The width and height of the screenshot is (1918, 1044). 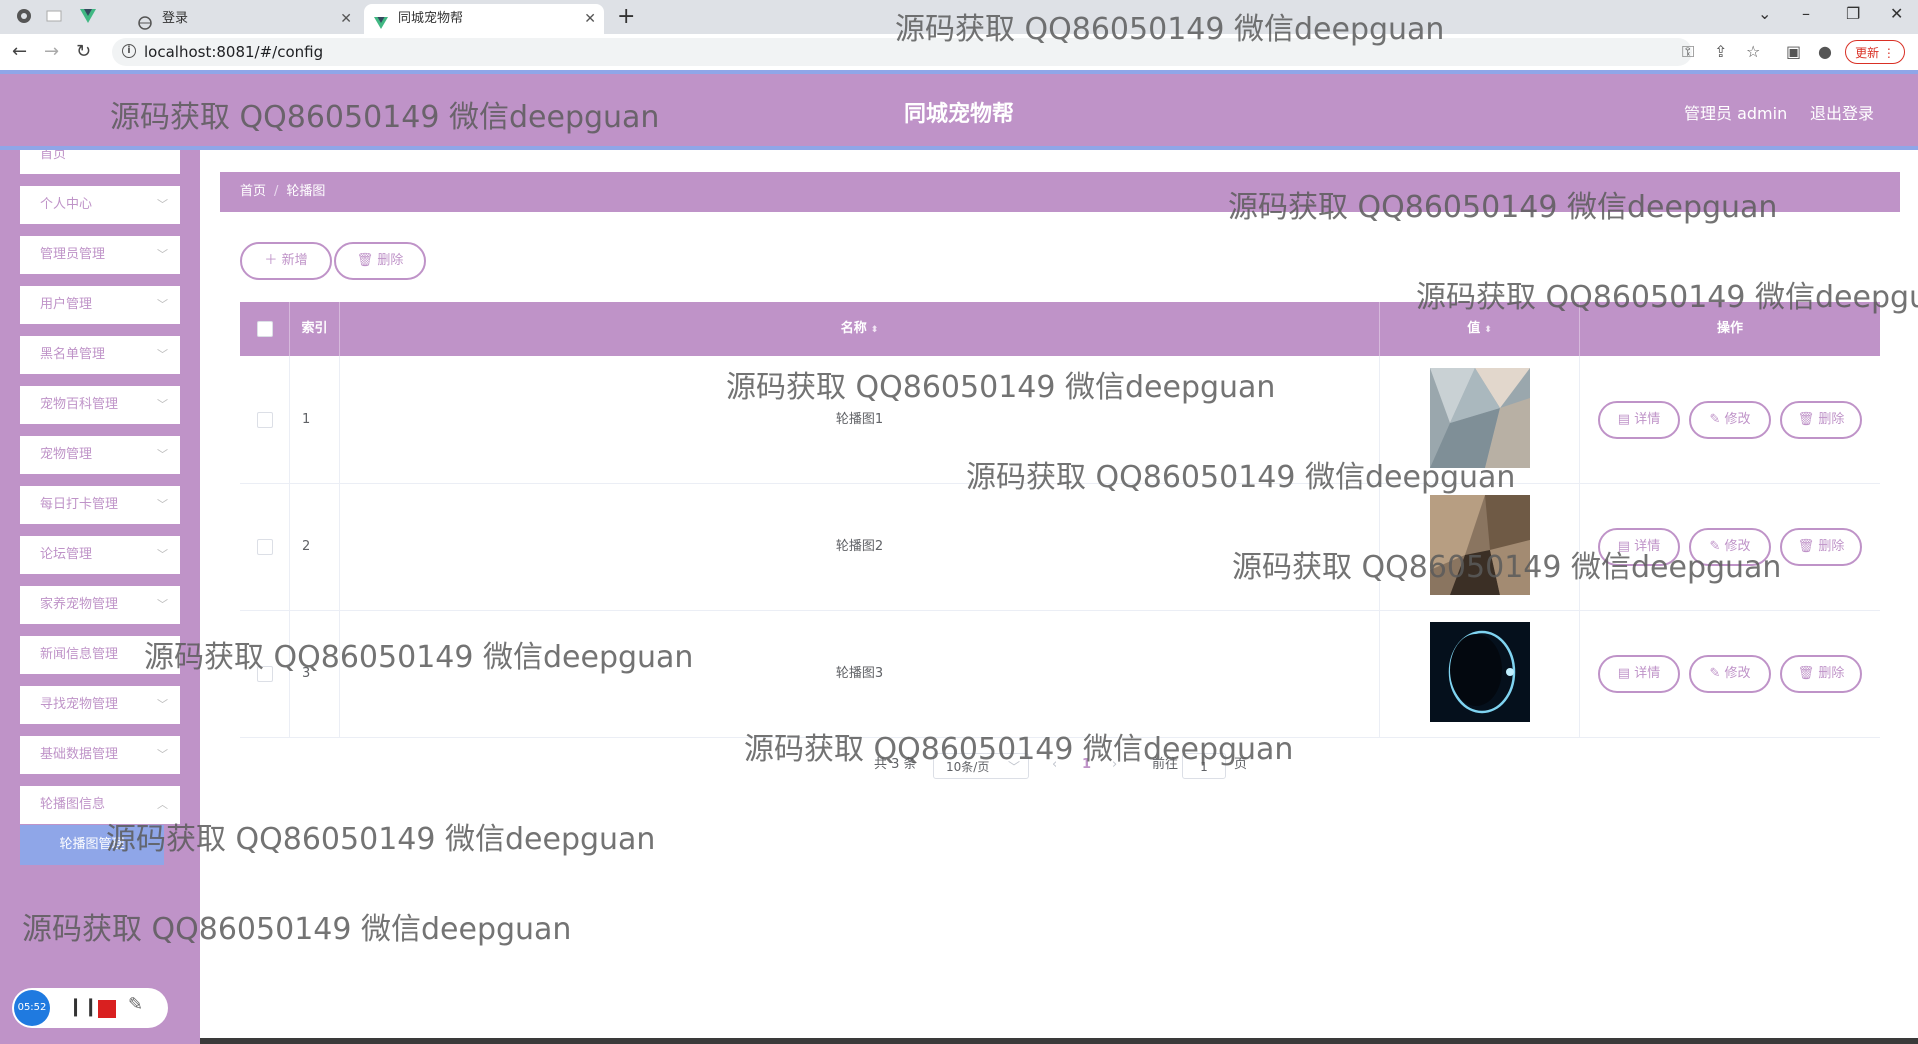 What do you see at coordinates (100, 455) in the screenshot?
I see `sidebar-item-pets: 宠物管理 ﹀` at bounding box center [100, 455].